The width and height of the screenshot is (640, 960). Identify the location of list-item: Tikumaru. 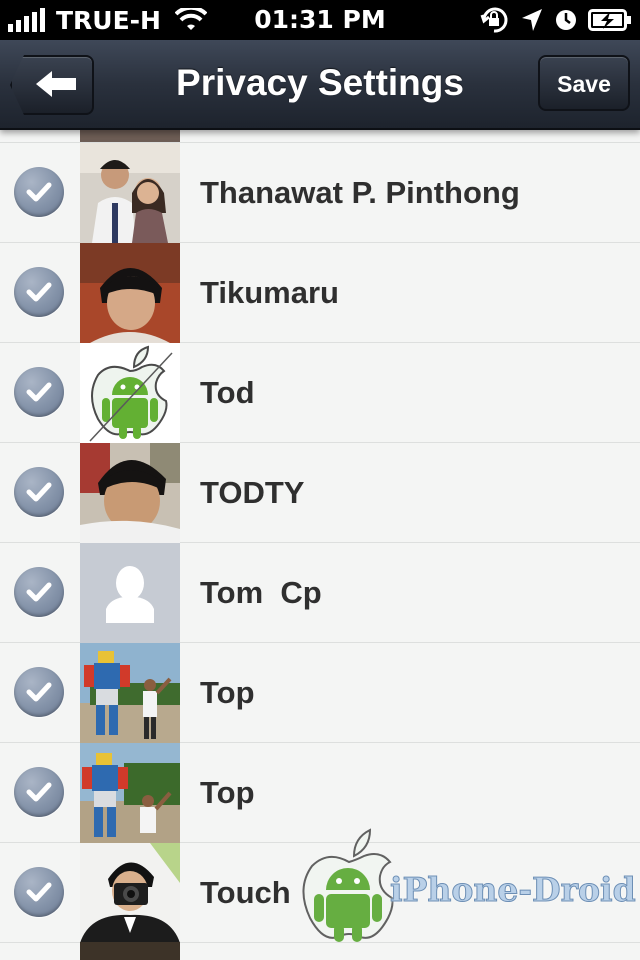
(320, 293).